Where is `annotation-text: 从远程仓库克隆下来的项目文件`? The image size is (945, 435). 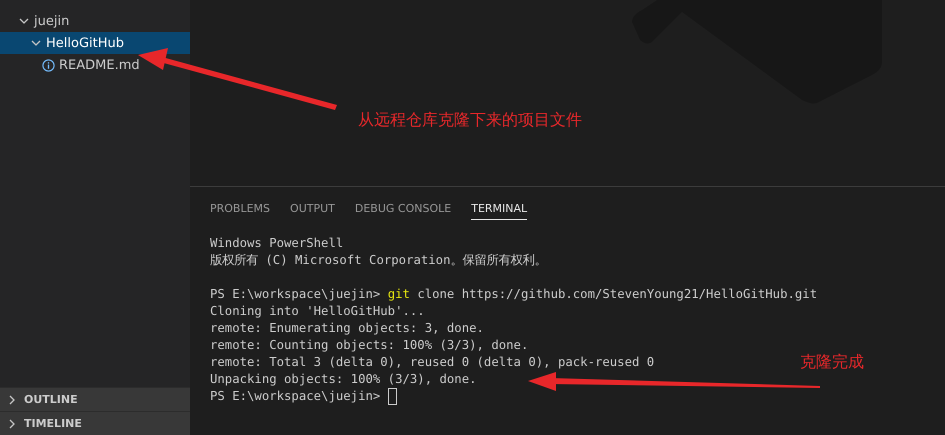
annotation-text: 从远程仓库克隆下来的项目文件 is located at coordinates (470, 120).